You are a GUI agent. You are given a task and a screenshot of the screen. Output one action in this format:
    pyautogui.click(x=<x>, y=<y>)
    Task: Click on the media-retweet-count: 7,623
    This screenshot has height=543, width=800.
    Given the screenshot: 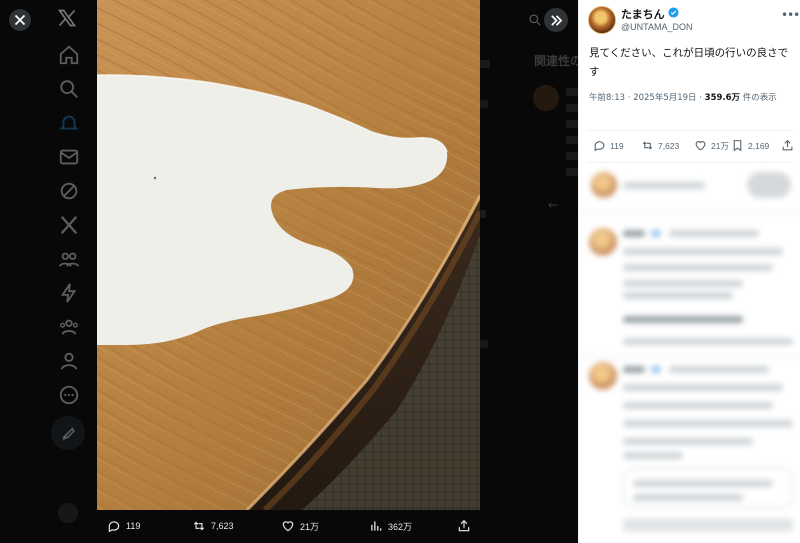 What is the action you would take?
    pyautogui.click(x=222, y=526)
    